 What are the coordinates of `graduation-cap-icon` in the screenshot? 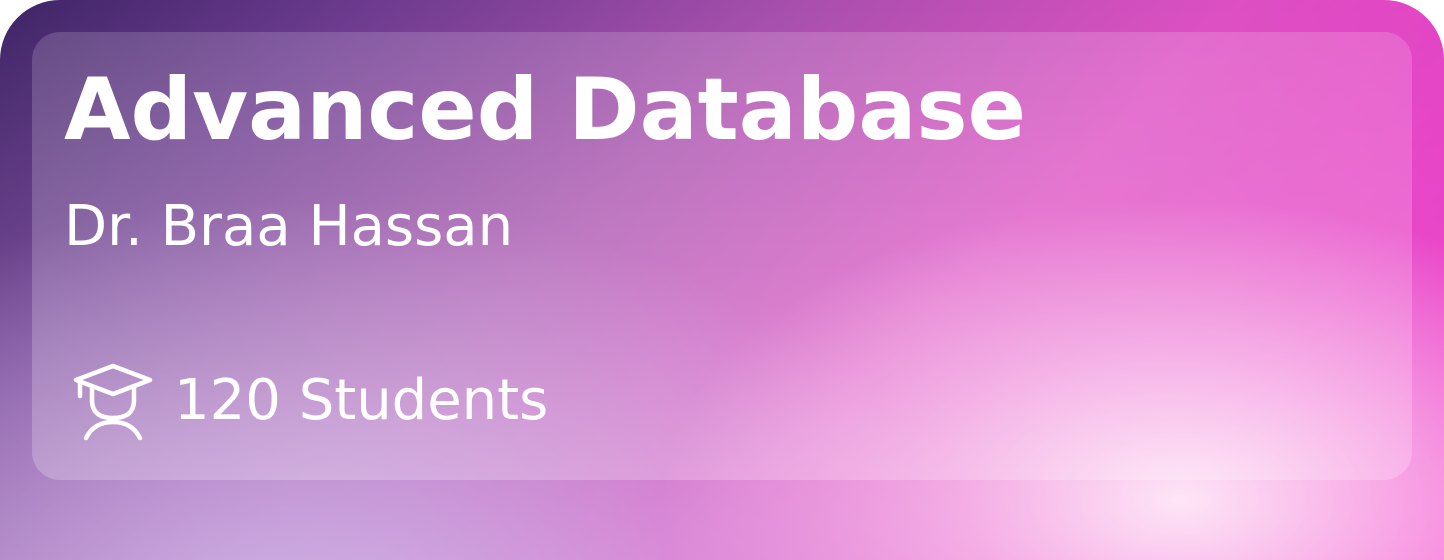 It's located at (113, 402).